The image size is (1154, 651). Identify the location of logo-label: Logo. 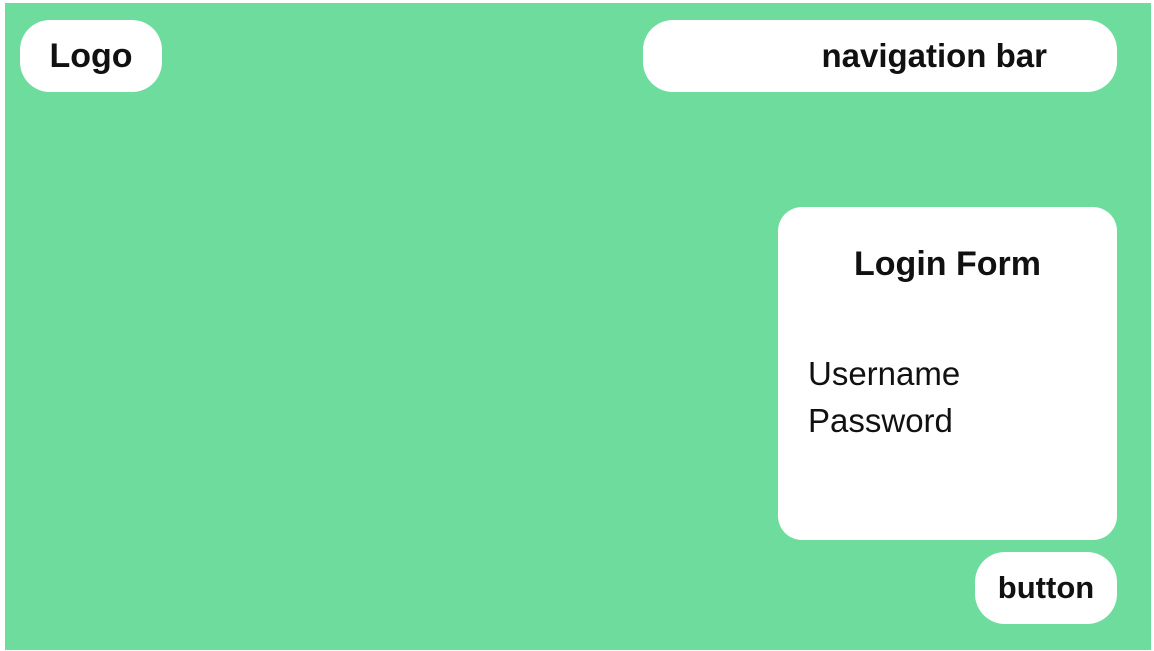
(91, 55).